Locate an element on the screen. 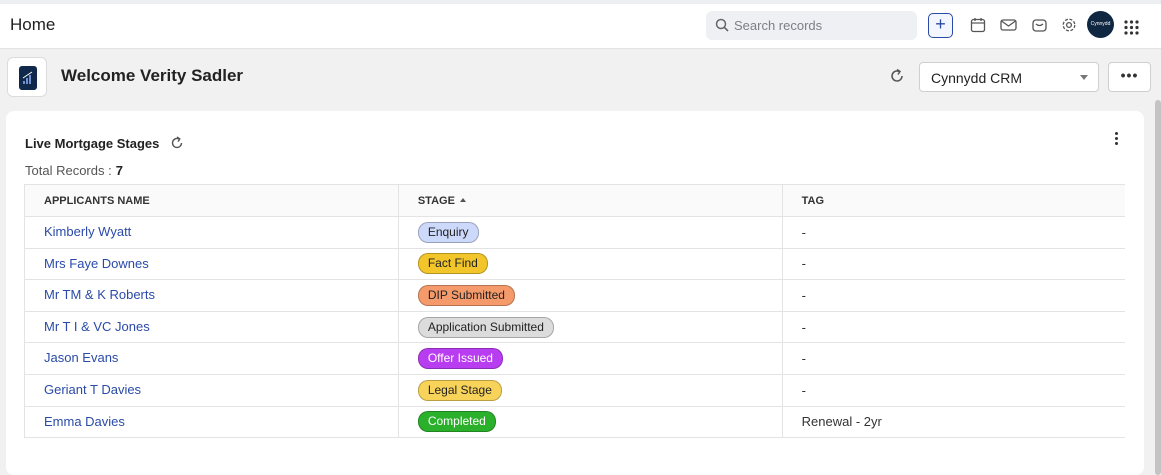  applicant-name-link: Geriant T Davies is located at coordinates (211, 390).